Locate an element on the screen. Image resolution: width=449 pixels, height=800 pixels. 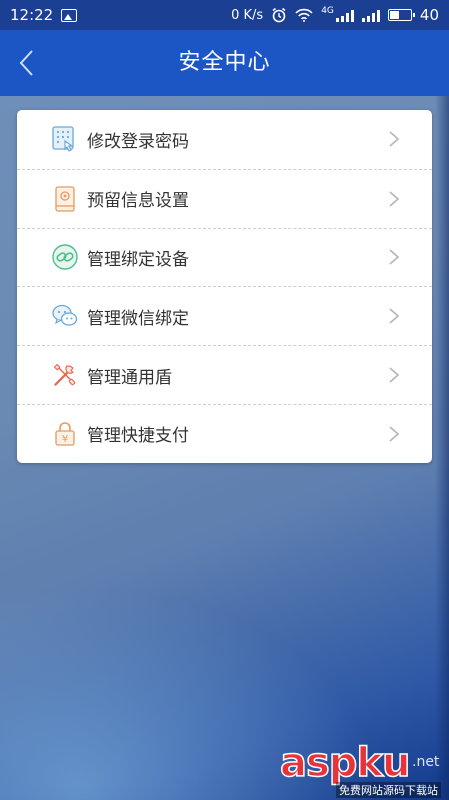
watermark: aspku .net 免费网站源码下载站 is located at coordinates (360, 769).